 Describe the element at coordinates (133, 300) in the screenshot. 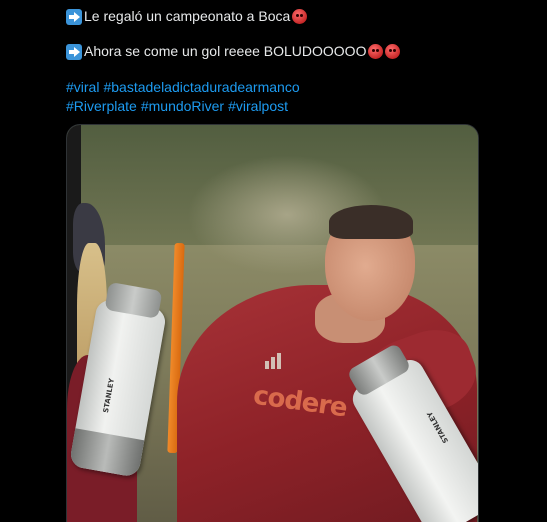

I see `thermos-cap` at that location.